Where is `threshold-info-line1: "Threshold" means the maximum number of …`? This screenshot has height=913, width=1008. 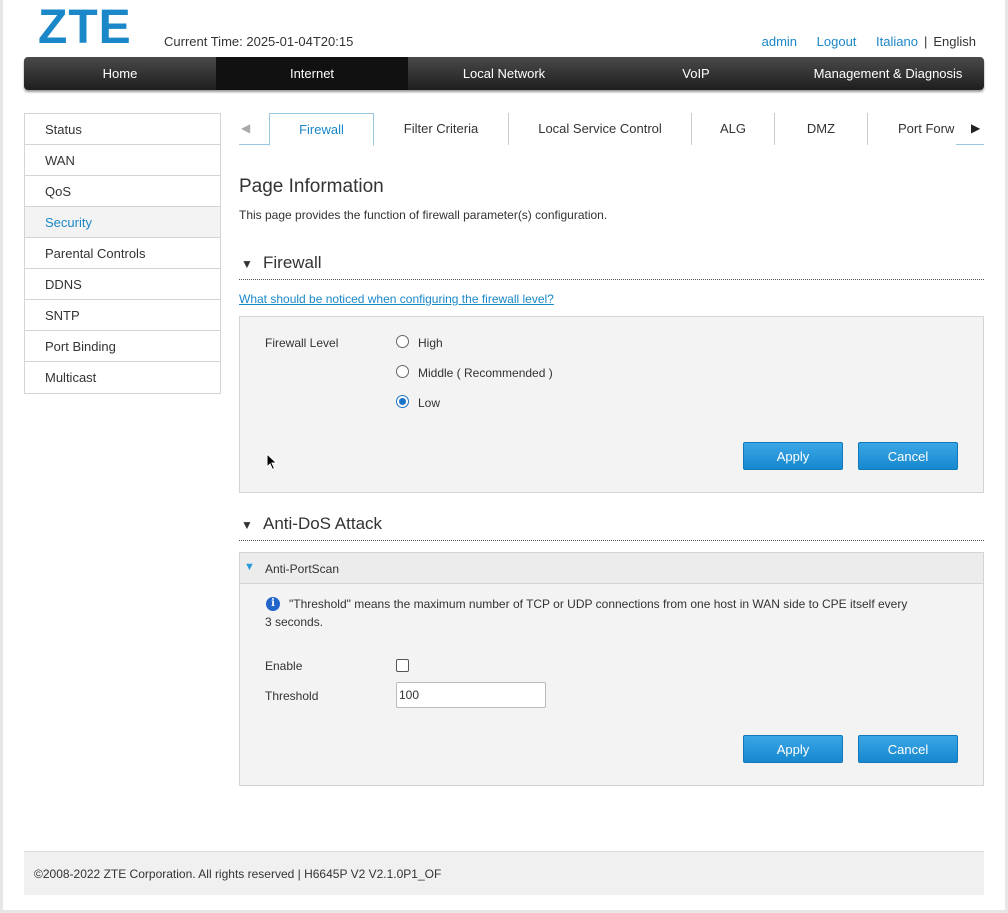 threshold-info-line1: "Threshold" means the maximum number of … is located at coordinates (598, 604).